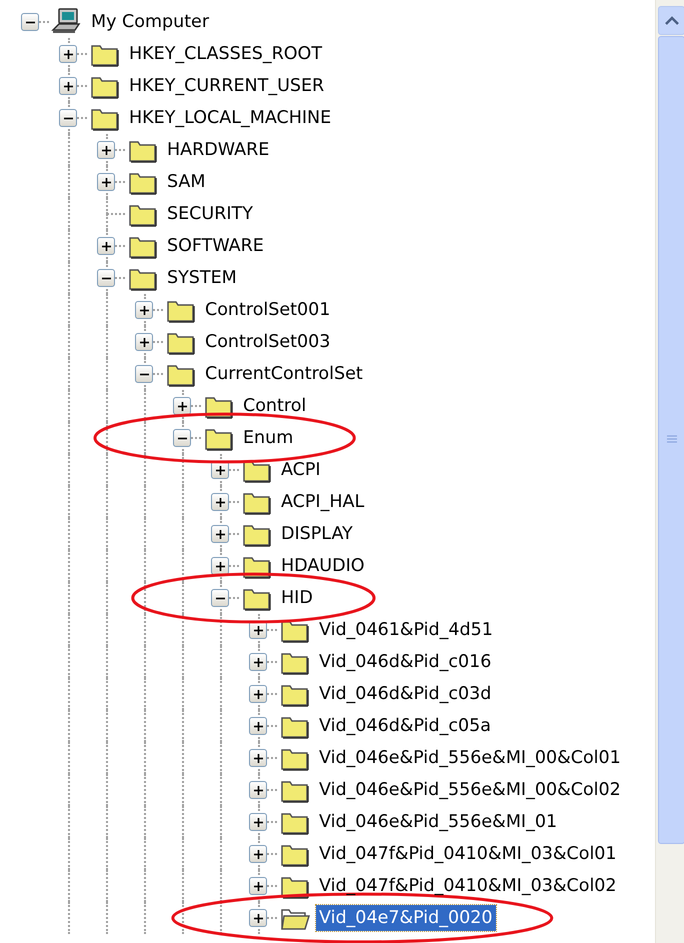  Describe the element at coordinates (301, 470) in the screenshot. I see `tree-item-label: ACPI` at that location.